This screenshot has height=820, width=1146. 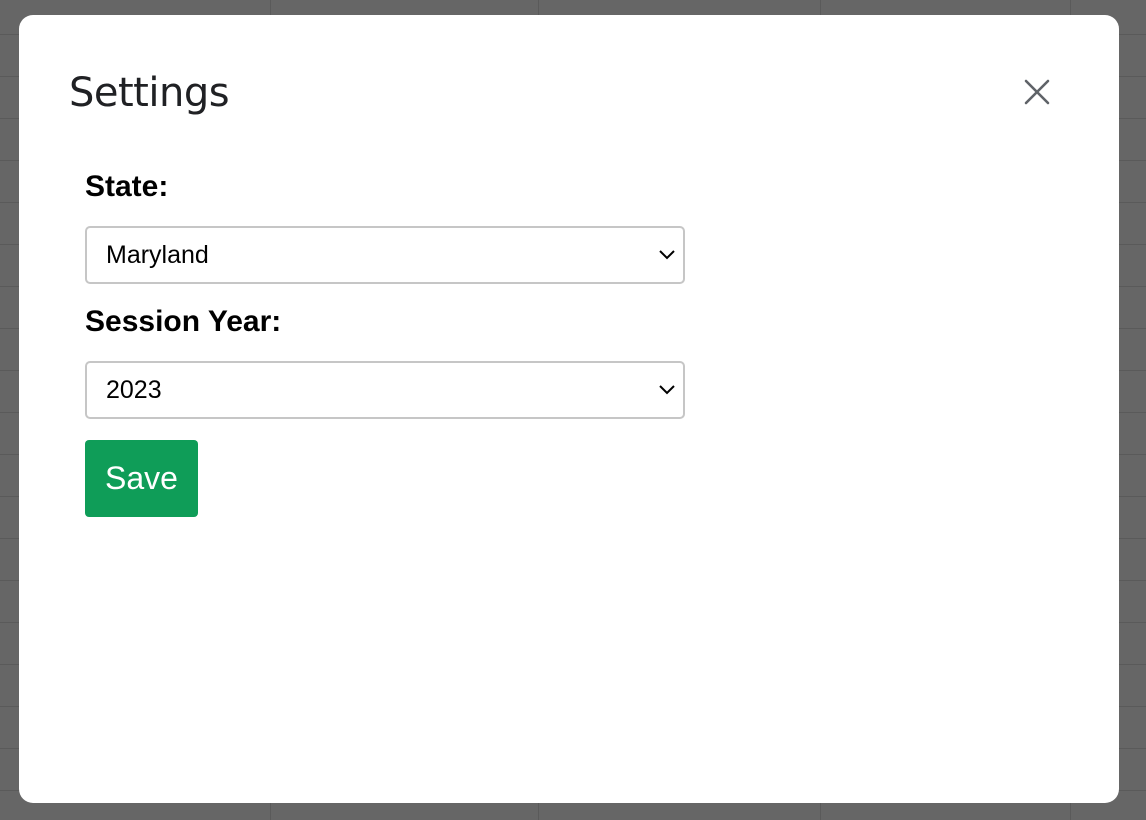 I want to click on state-select: Maryland, so click(x=385, y=255).